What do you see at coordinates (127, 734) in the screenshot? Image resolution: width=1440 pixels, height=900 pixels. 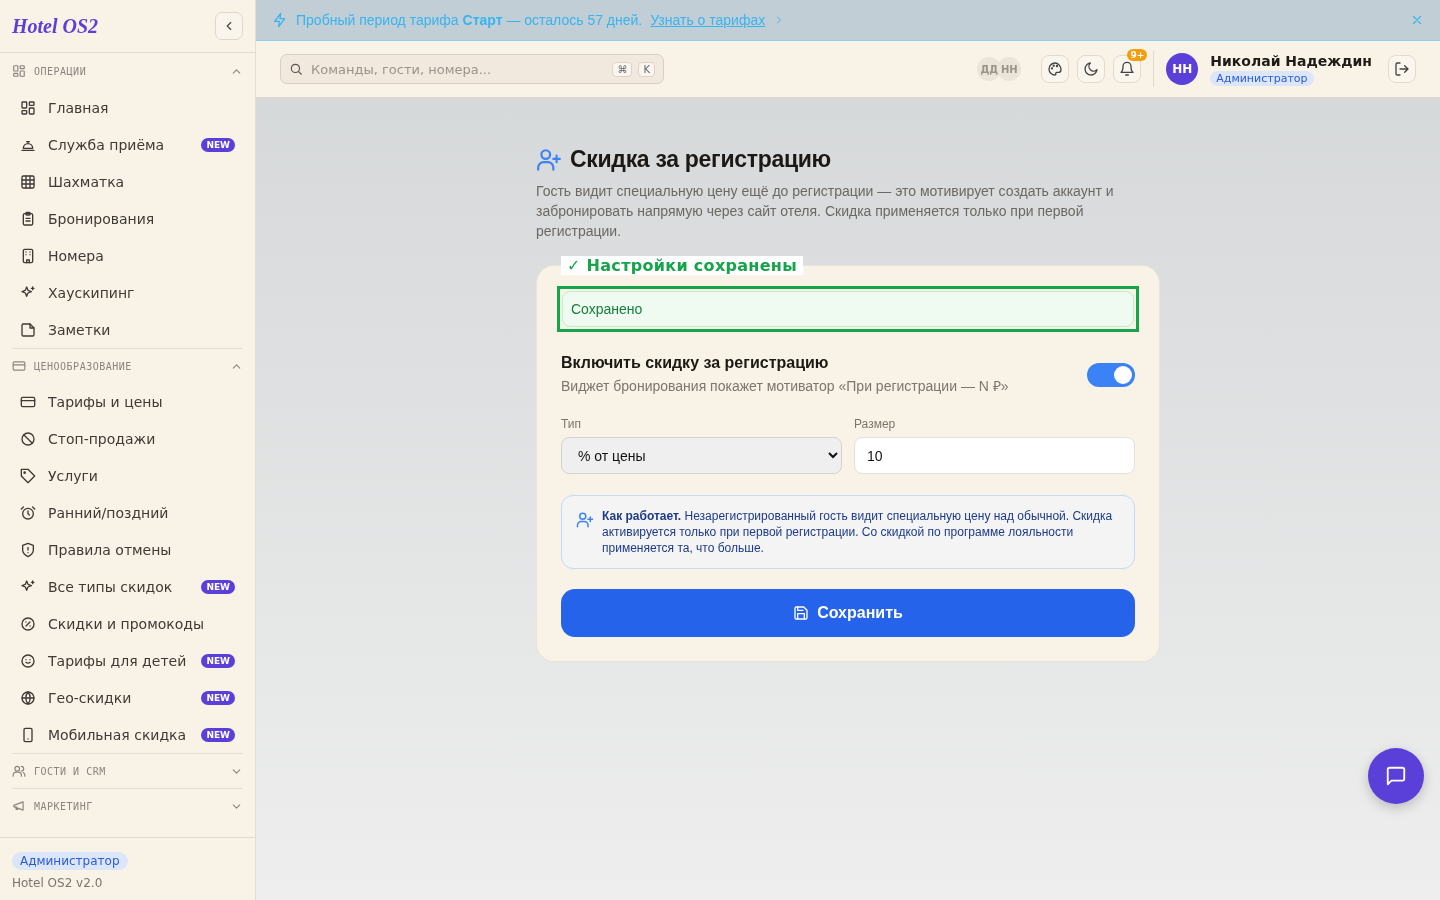 I see `sidebar-item: Мобильная скидка NEW` at bounding box center [127, 734].